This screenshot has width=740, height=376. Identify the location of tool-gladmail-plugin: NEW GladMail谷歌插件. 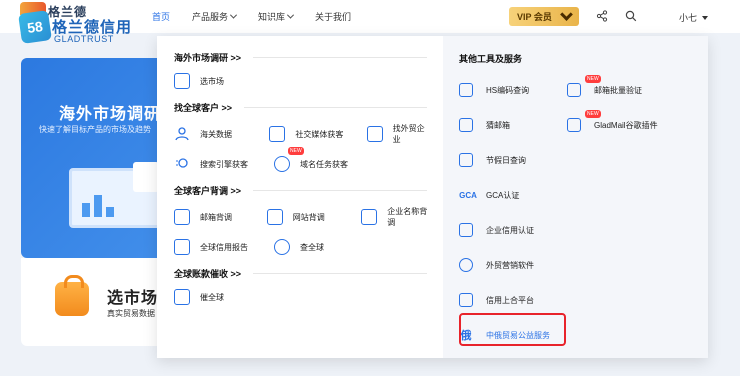
(627, 122).